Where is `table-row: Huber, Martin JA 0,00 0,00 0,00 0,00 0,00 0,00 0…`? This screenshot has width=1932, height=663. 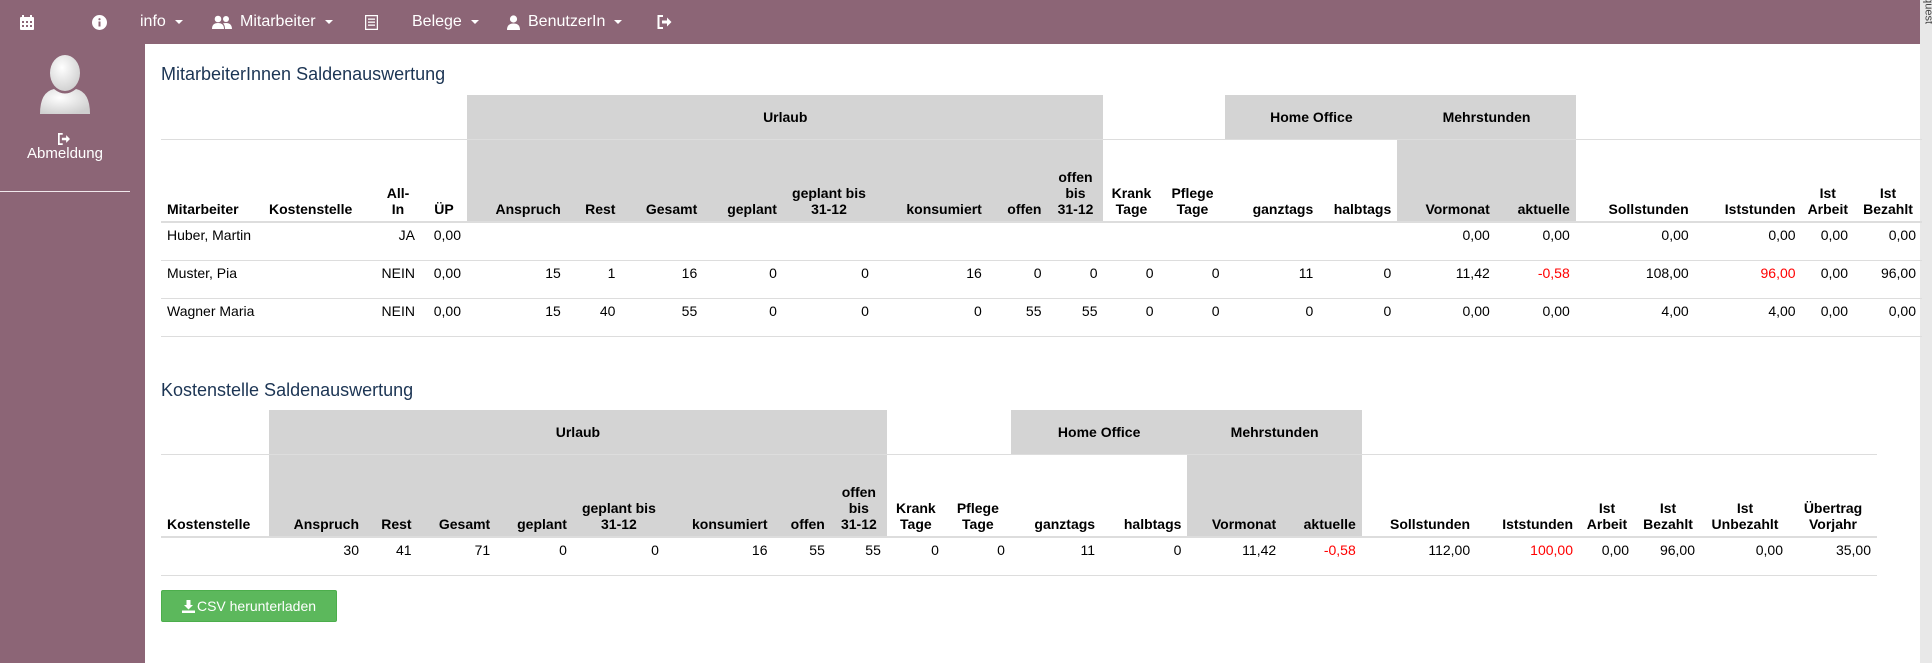 table-row: Huber, Martin JA 0,00 0,00 0,00 0,00 0,00 0,00 0… is located at coordinates (1041, 241).